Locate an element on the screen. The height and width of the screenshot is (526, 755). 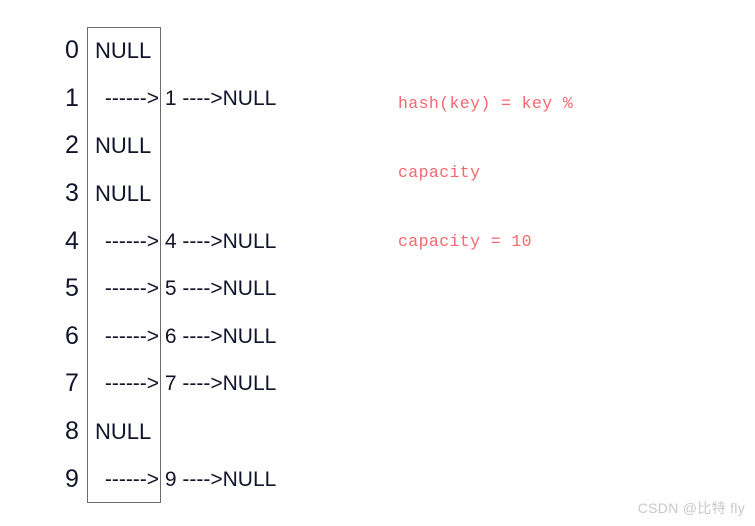
csdn-watermark: CSDN @比特 fly is located at coordinates (691, 508).